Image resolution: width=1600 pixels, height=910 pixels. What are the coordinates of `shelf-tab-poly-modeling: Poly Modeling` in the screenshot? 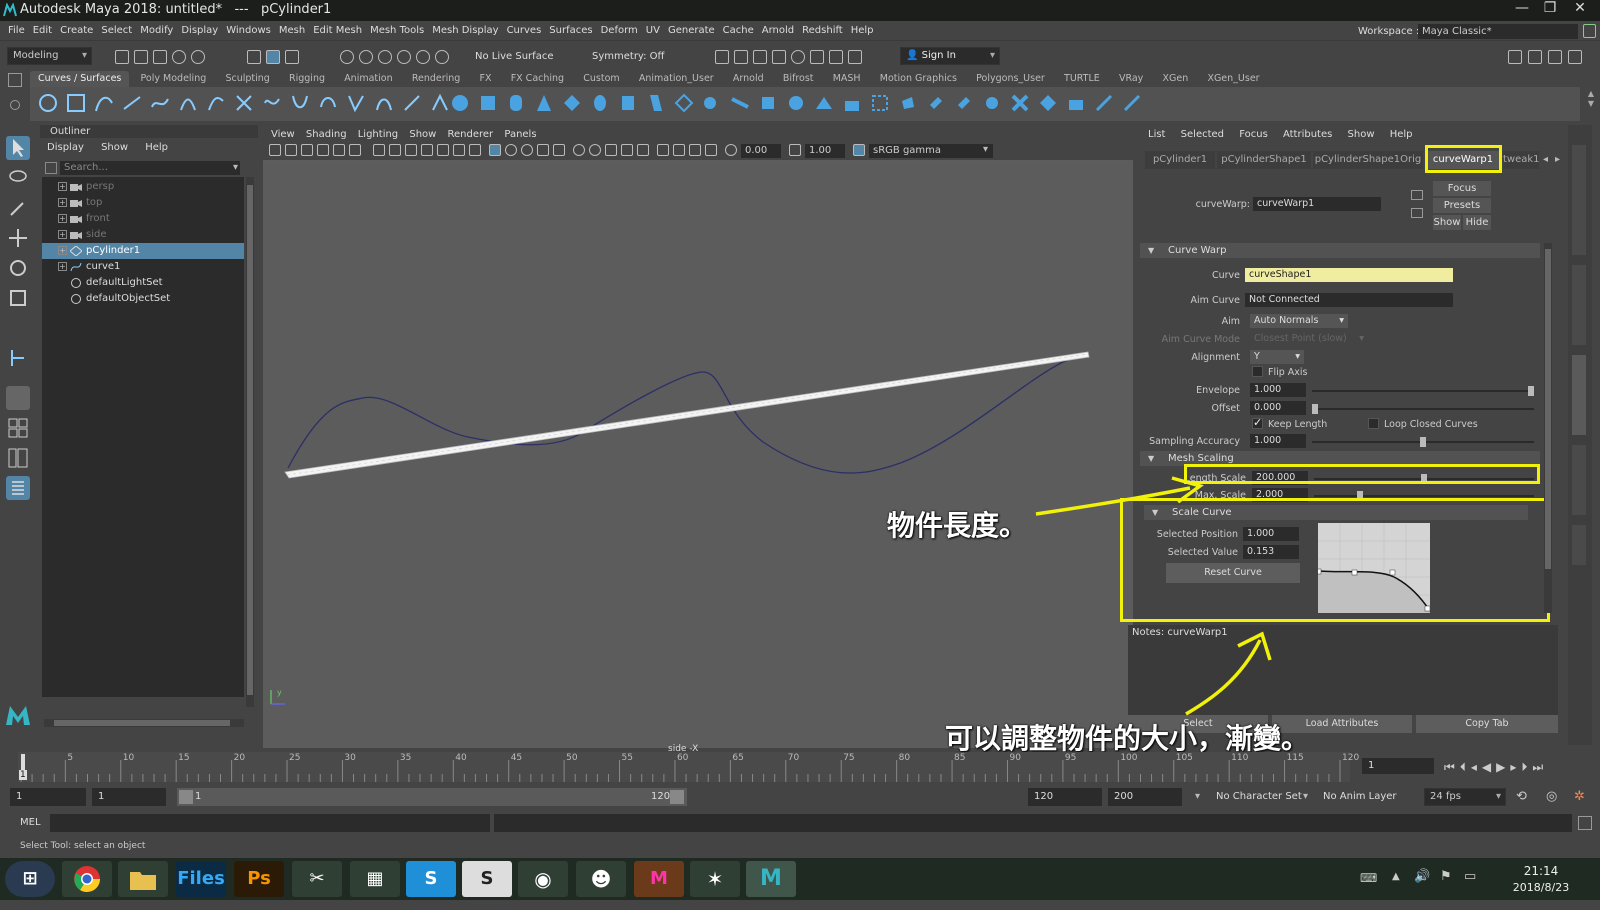 It's located at (174, 79).